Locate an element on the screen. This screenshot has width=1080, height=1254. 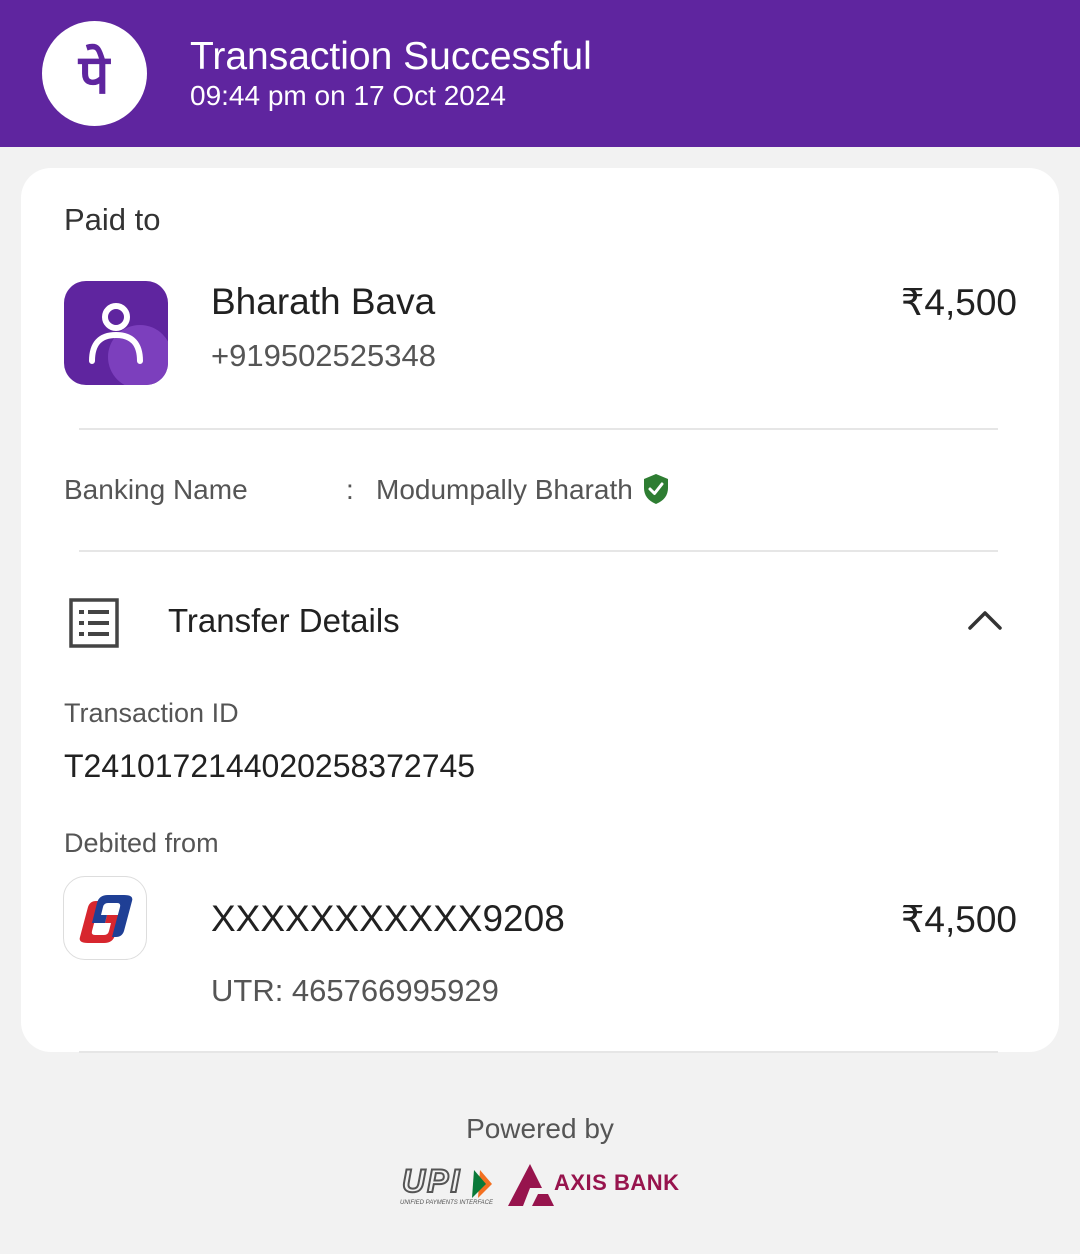
axis-bank-icon is located at coordinates (531, 1187).